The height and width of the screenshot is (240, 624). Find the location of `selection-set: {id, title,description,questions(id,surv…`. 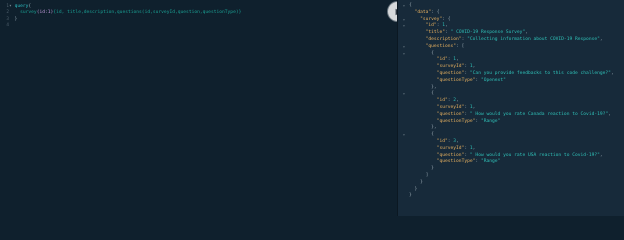

selection-set: {id, title,description,questions(id,surv… is located at coordinates (147, 13).